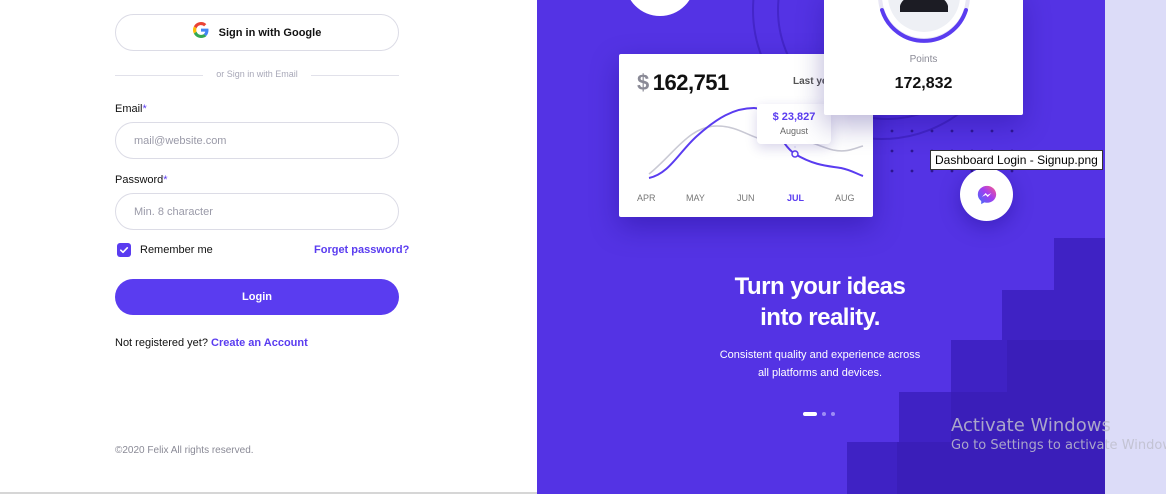 This screenshot has height=494, width=1166. Describe the element at coordinates (794, 124) in the screenshot. I see `chart-tooltip: $ 23,827 August` at that location.